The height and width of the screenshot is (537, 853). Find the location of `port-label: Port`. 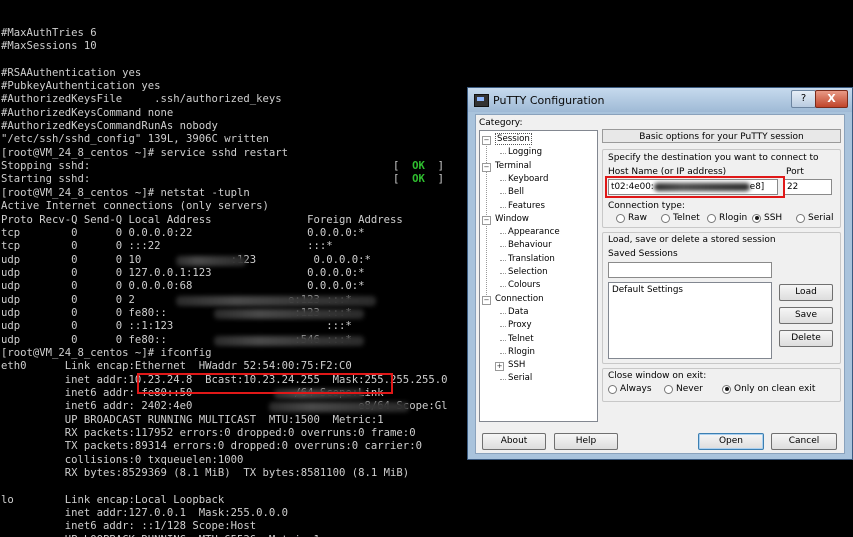

port-label: Port is located at coordinates (795, 172).